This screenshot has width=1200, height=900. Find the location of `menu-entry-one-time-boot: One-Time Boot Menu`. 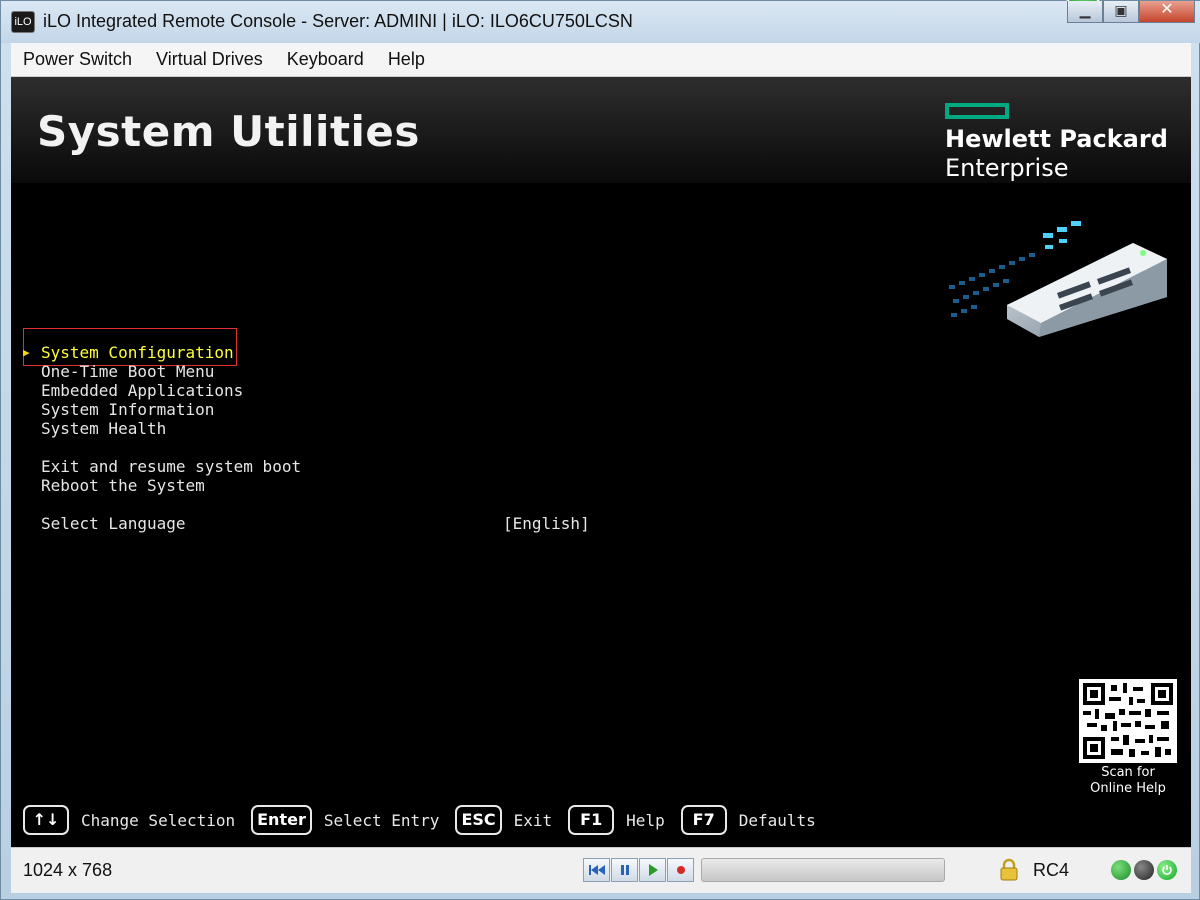

menu-entry-one-time-boot: One-Time Boot Menu is located at coordinates (171, 371).